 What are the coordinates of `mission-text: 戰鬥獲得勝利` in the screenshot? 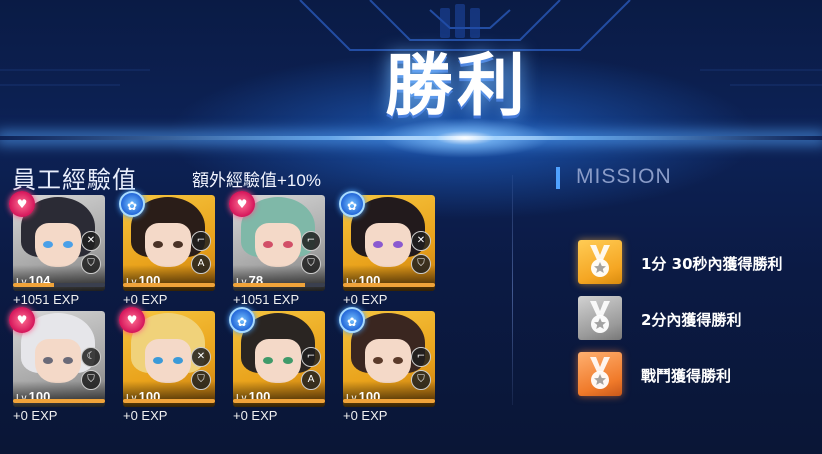 It's located at (686, 376).